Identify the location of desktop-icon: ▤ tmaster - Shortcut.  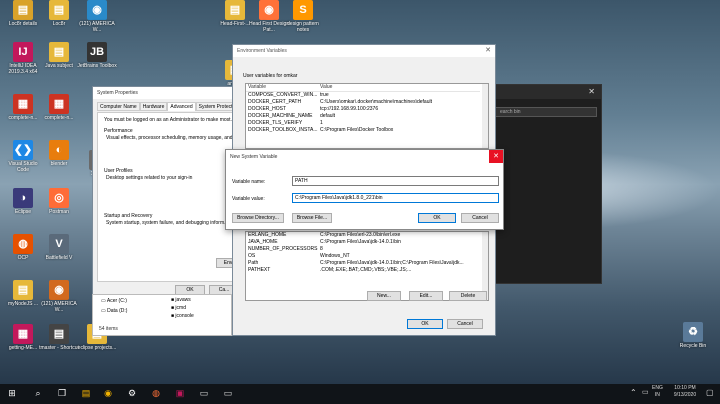
(59, 337).